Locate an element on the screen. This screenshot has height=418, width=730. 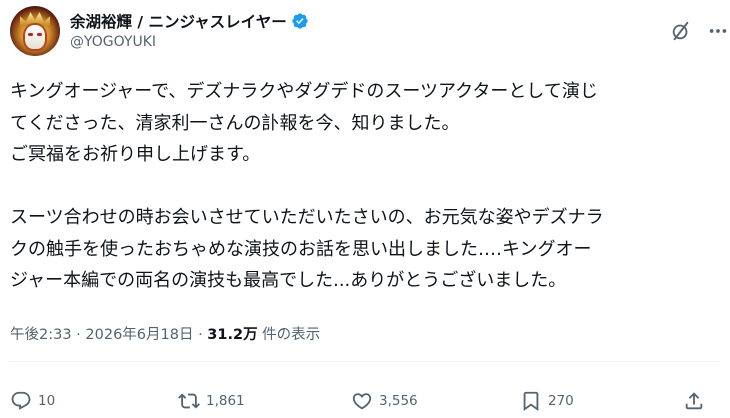
grok-icon is located at coordinates (681, 31).